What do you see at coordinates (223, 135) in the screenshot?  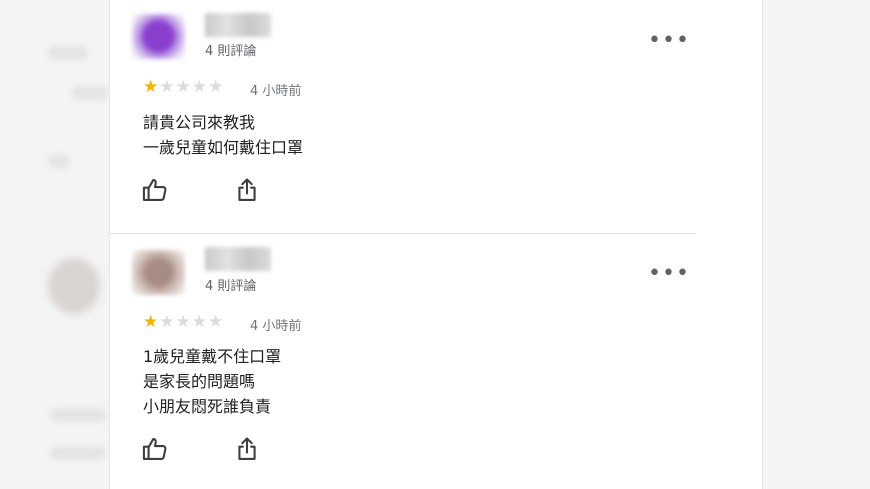 I see `review-text: 請貴公司來教我 一歲兒童如何戴住口罩` at bounding box center [223, 135].